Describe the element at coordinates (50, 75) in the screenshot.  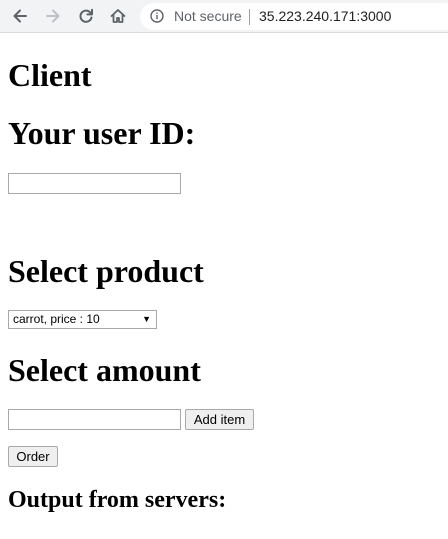
I see `page-title: Client` at that location.